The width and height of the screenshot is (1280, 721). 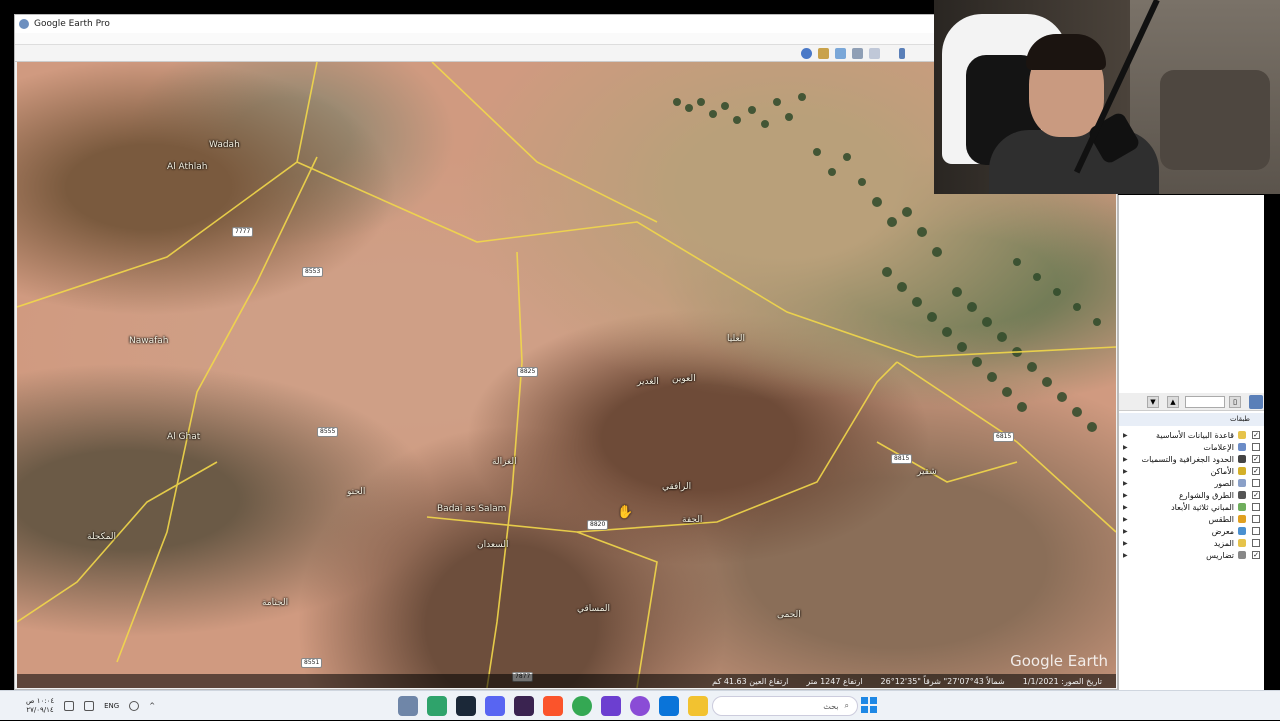 What do you see at coordinates (582, 706) in the screenshot?
I see `chrome-icon` at bounding box center [582, 706].